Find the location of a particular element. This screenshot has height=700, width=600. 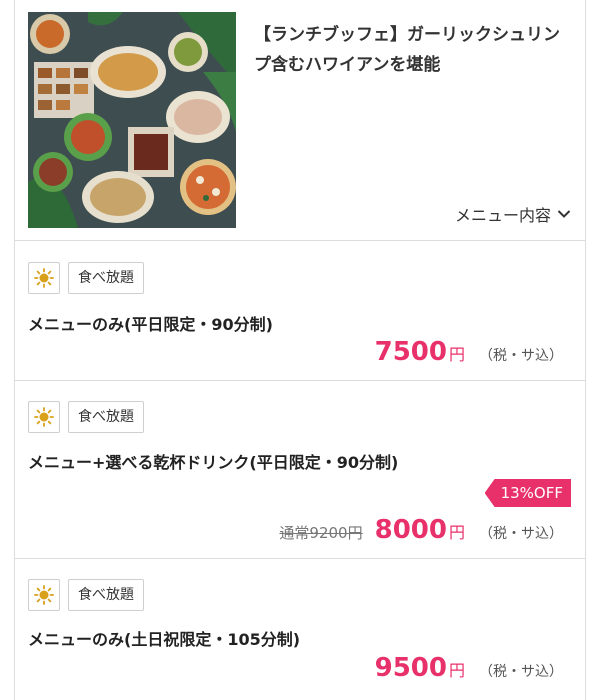

buffet-photo is located at coordinates (132, 120).